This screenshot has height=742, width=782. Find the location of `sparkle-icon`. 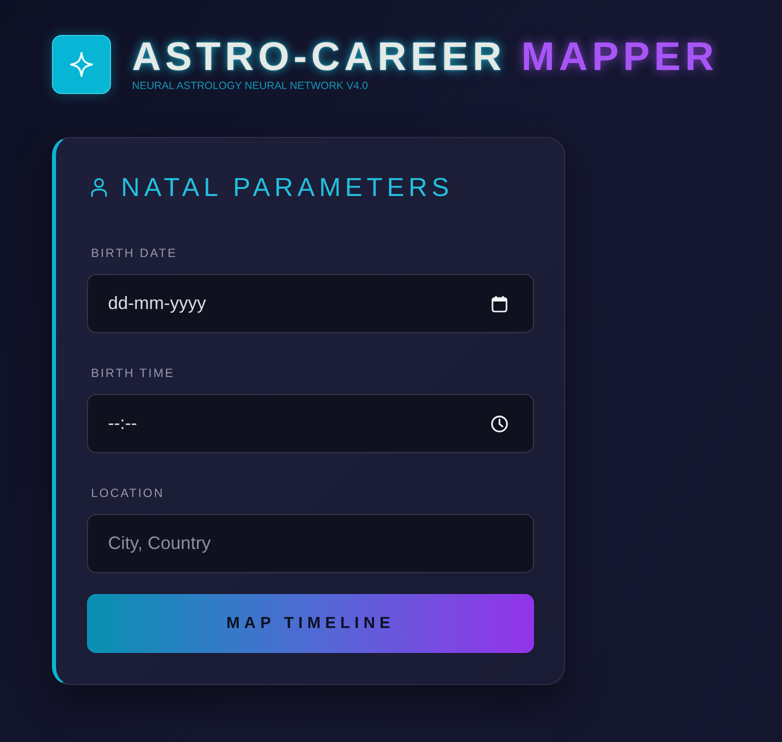

sparkle-icon is located at coordinates (81, 64).